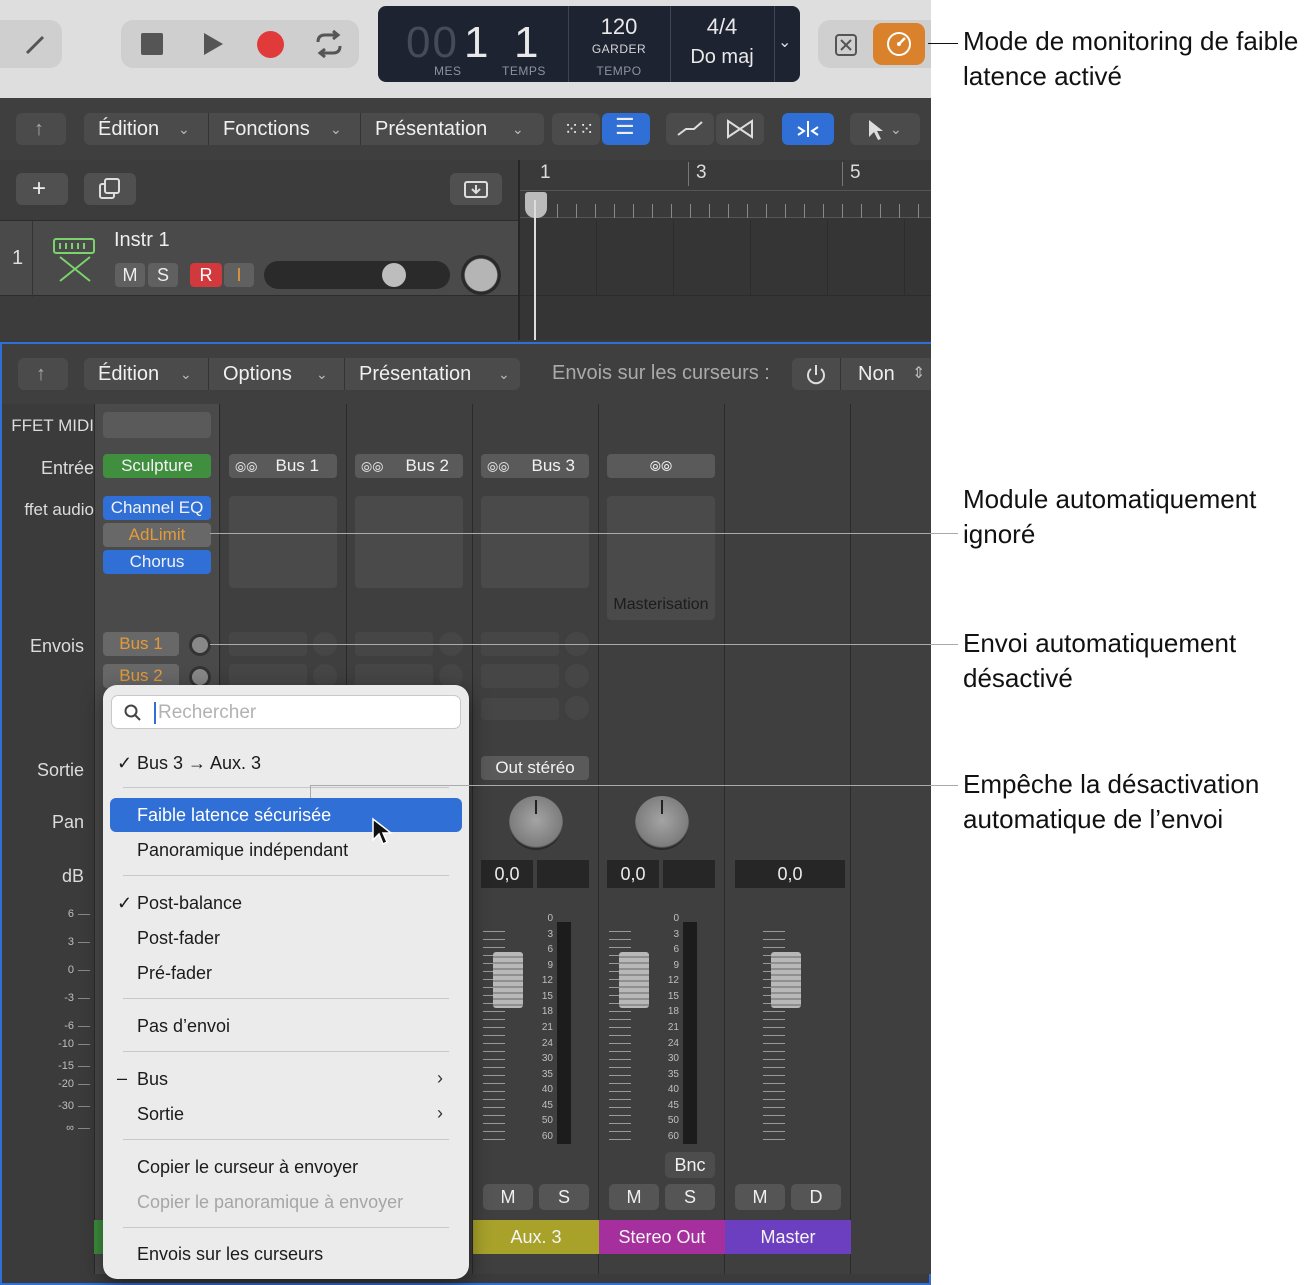  Describe the element at coordinates (725, 258) in the screenshot. I see `track-lane` at that location.